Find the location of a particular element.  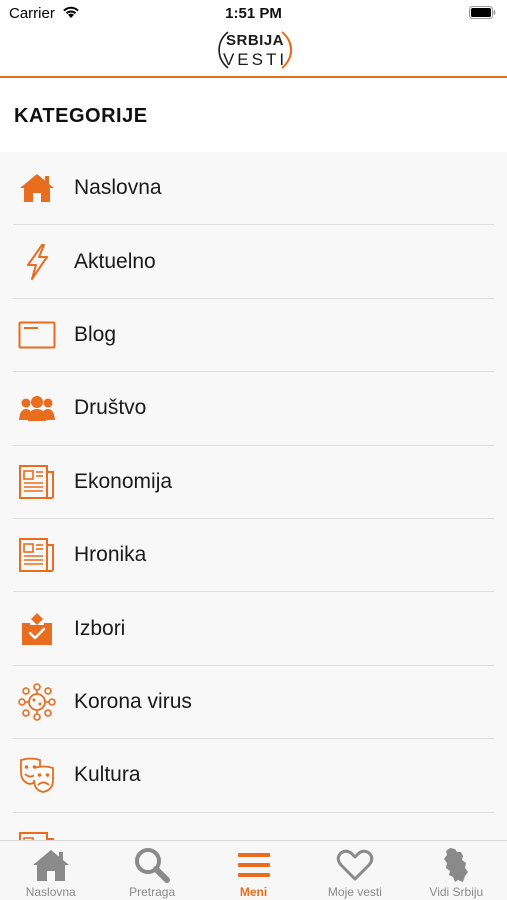

tab-naslovna: Naslovna is located at coordinates (50, 870).